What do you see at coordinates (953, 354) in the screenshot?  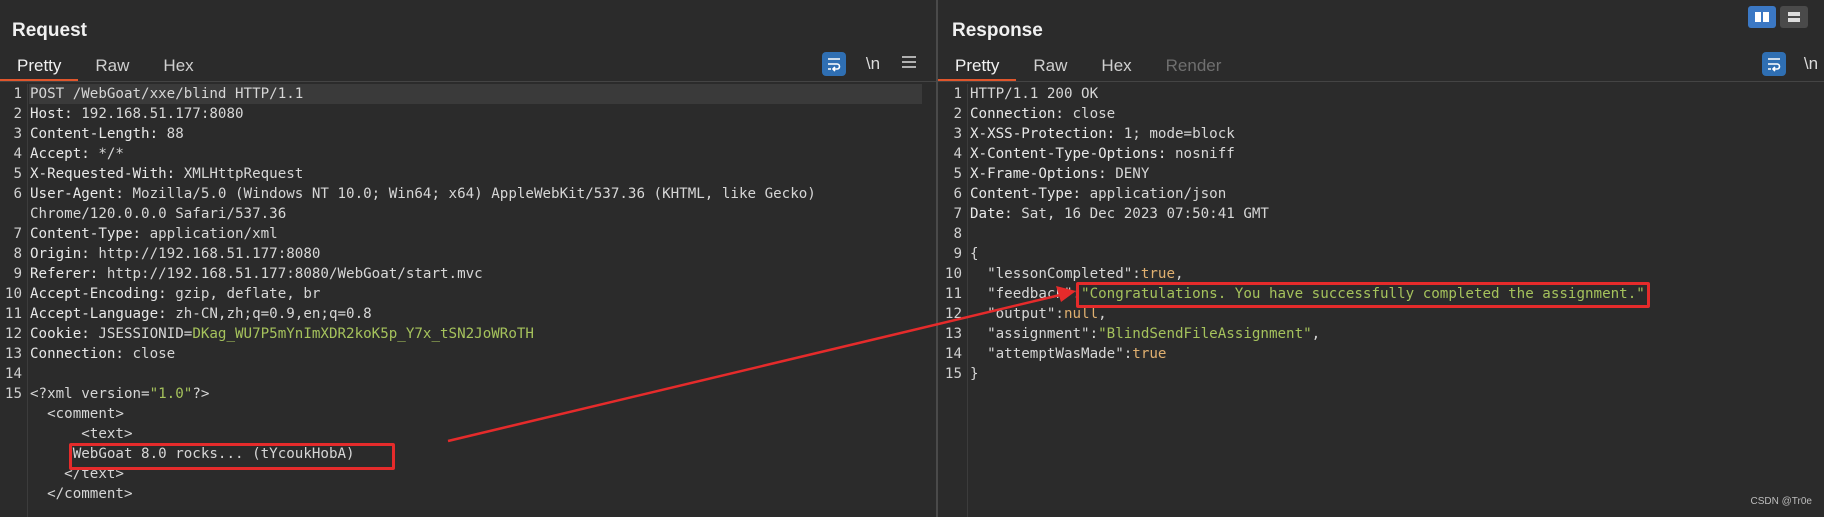 I see `line-number: 14` at bounding box center [953, 354].